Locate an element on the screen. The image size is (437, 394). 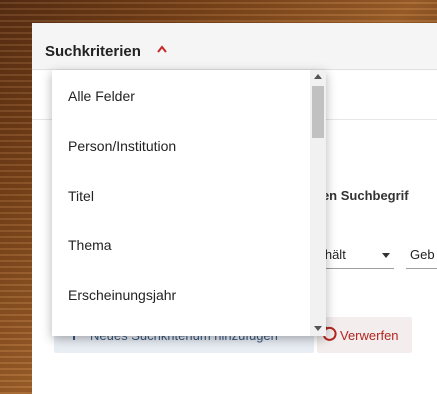
search-term-input: nen Suchbegrif is located at coordinates (361, 195).